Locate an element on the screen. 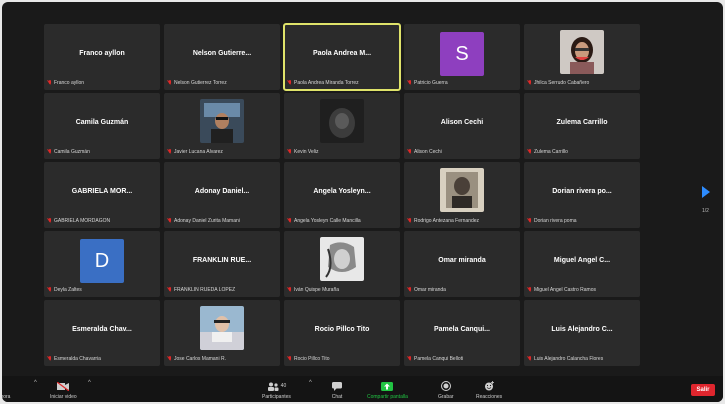  record-icon is located at coordinates (446, 386).